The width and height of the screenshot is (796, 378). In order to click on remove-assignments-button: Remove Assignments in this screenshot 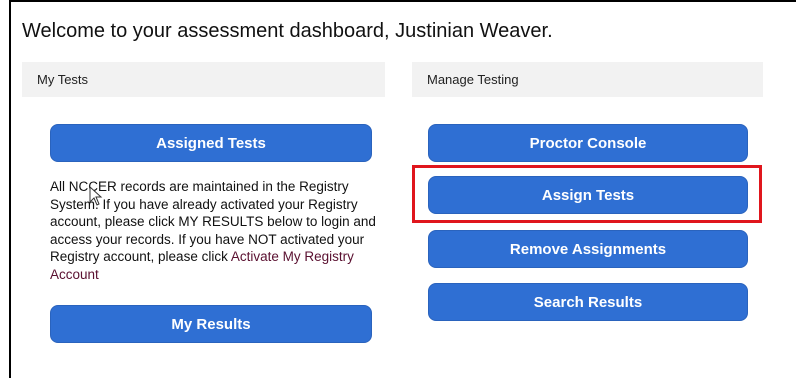, I will do `click(588, 249)`.